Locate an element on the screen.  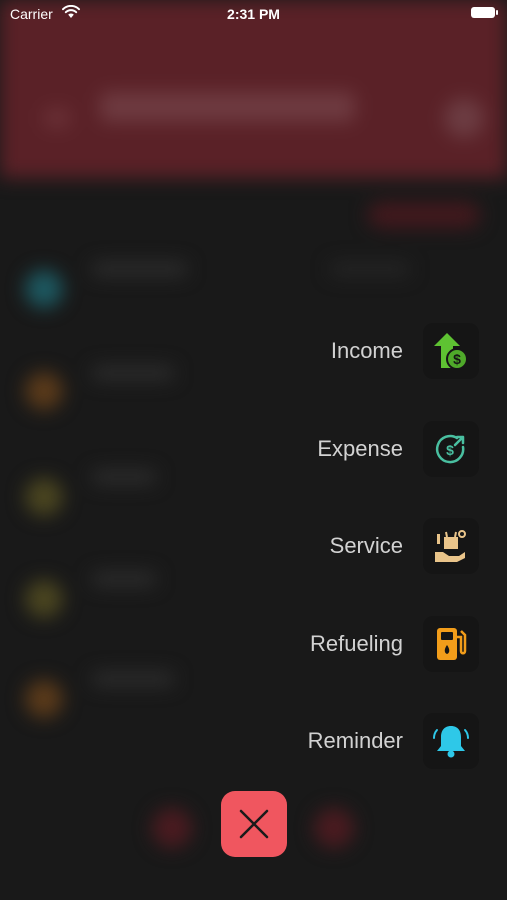
background-pill-shape is located at coordinates (424, 215).